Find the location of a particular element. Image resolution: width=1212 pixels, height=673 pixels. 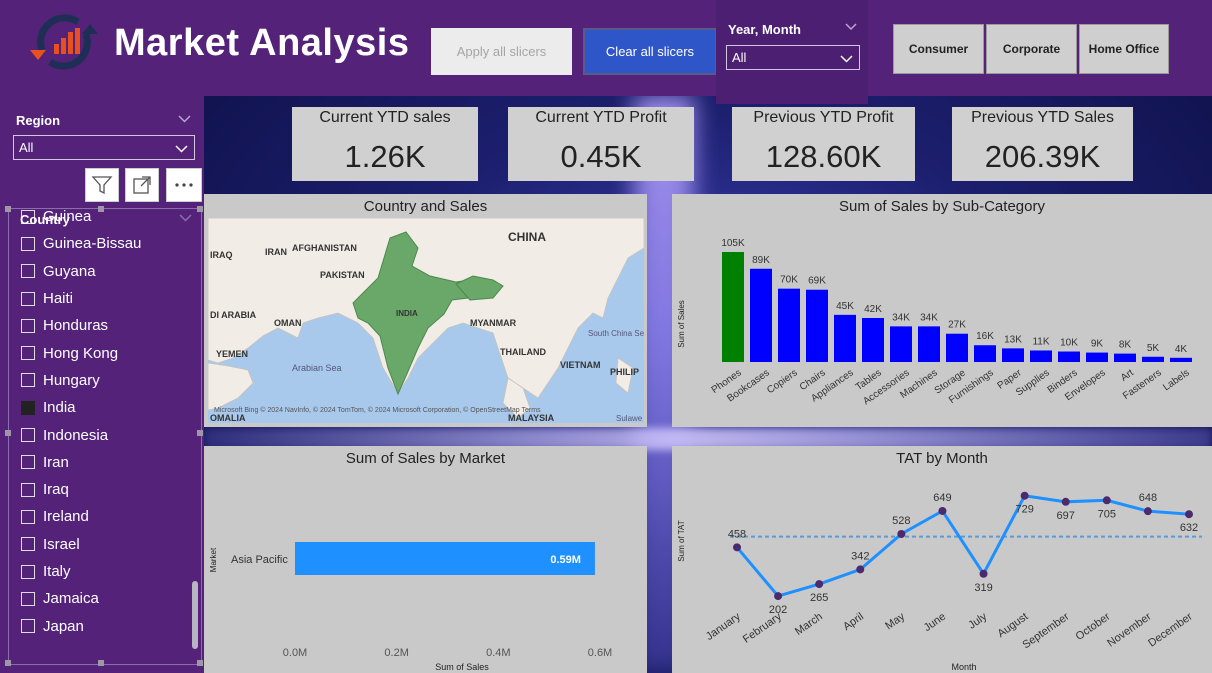

country-item: Iran is located at coordinates (106, 462).